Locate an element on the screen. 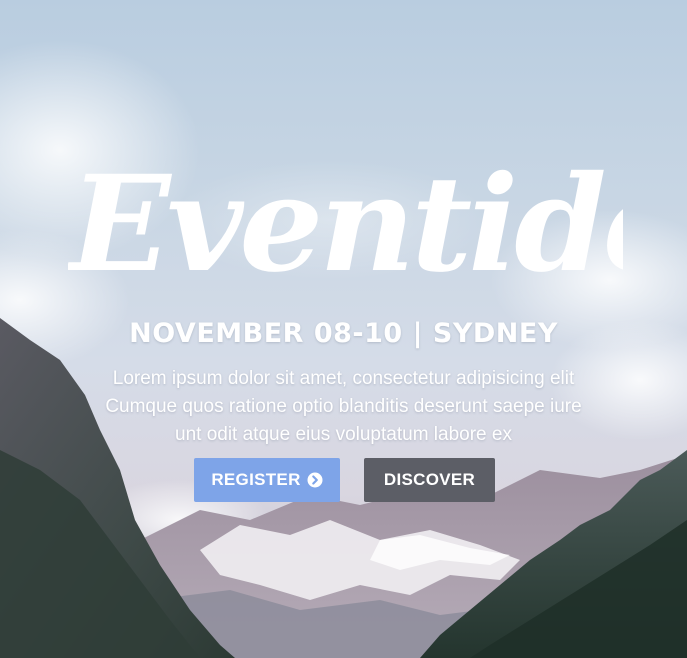 Image resolution: width=687 pixels, height=658 pixels. discover-button-label: DISCOVER is located at coordinates (429, 479).